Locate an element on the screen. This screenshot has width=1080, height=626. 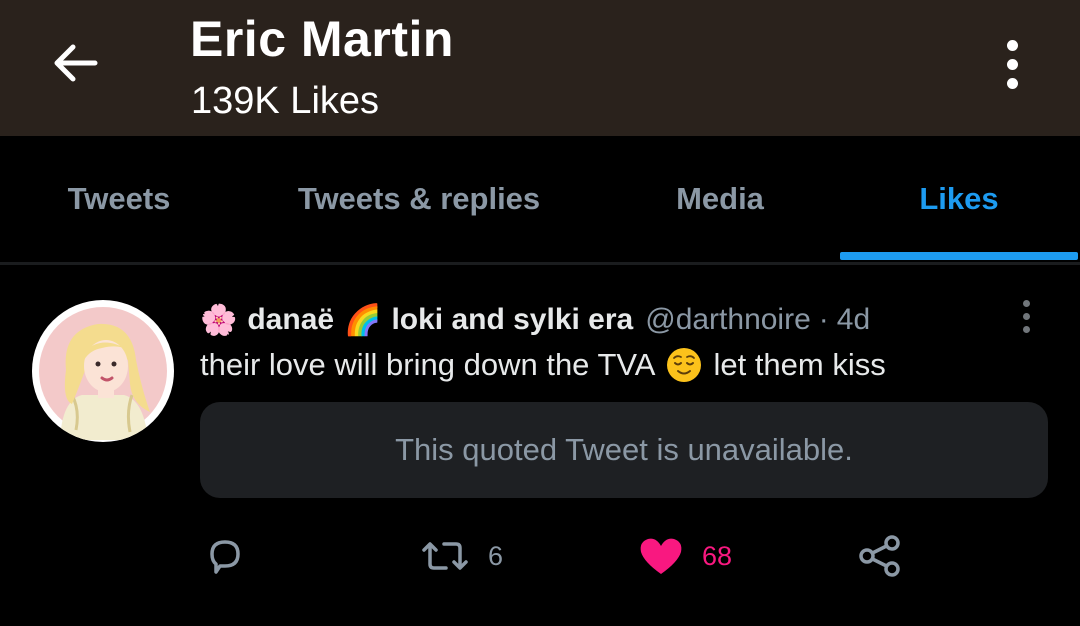
tweet-more-button is located at coordinates (1026, 316).